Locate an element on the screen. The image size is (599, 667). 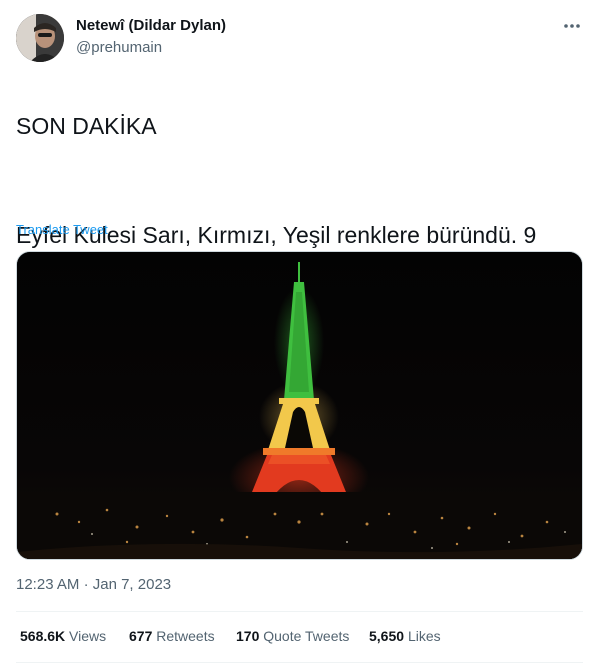
likes-stat: 5,650 Likes is located at coordinates (405, 636).